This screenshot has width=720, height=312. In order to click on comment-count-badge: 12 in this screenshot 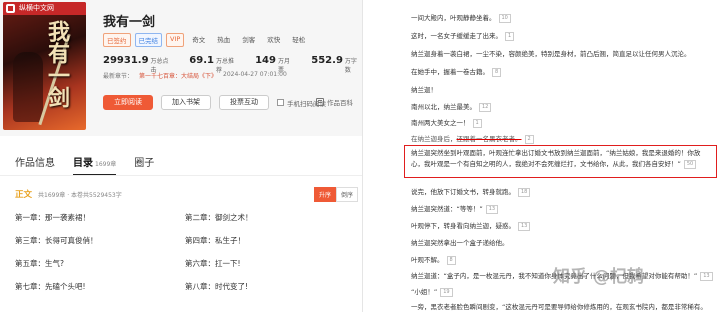, I will do `click(485, 107)`.